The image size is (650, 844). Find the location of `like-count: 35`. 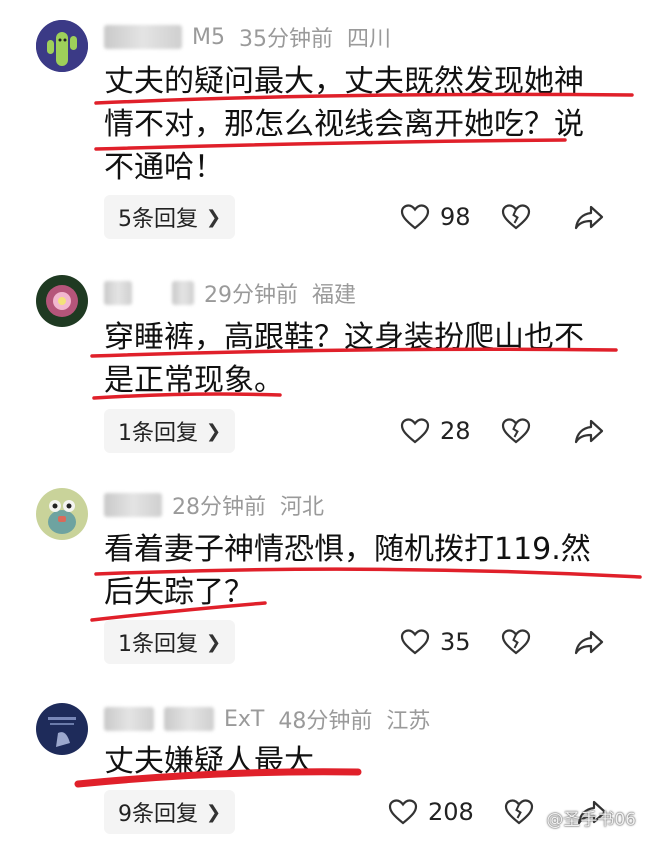

like-count: 35 is located at coordinates (455, 642).